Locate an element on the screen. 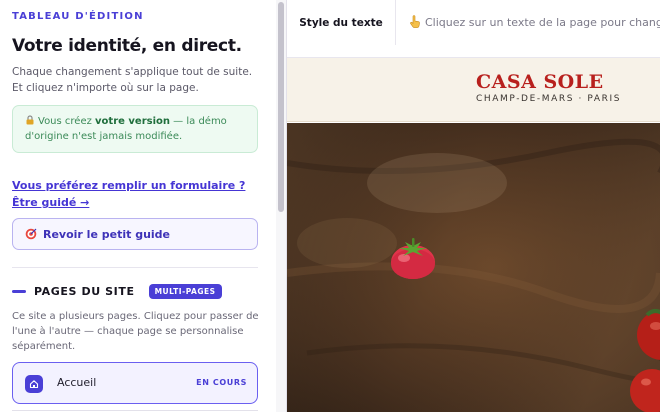 The image size is (660, 412). guide-button-label: Revoir le petit guide is located at coordinates (107, 234).